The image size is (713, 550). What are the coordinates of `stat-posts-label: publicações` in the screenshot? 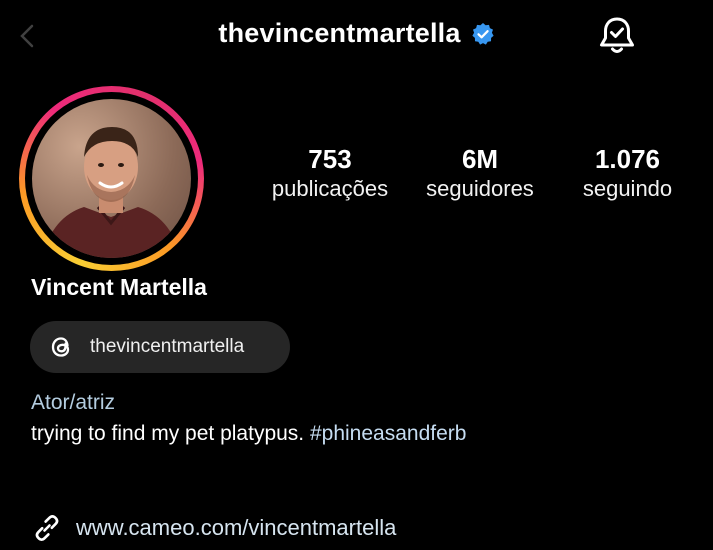 It's located at (330, 188).